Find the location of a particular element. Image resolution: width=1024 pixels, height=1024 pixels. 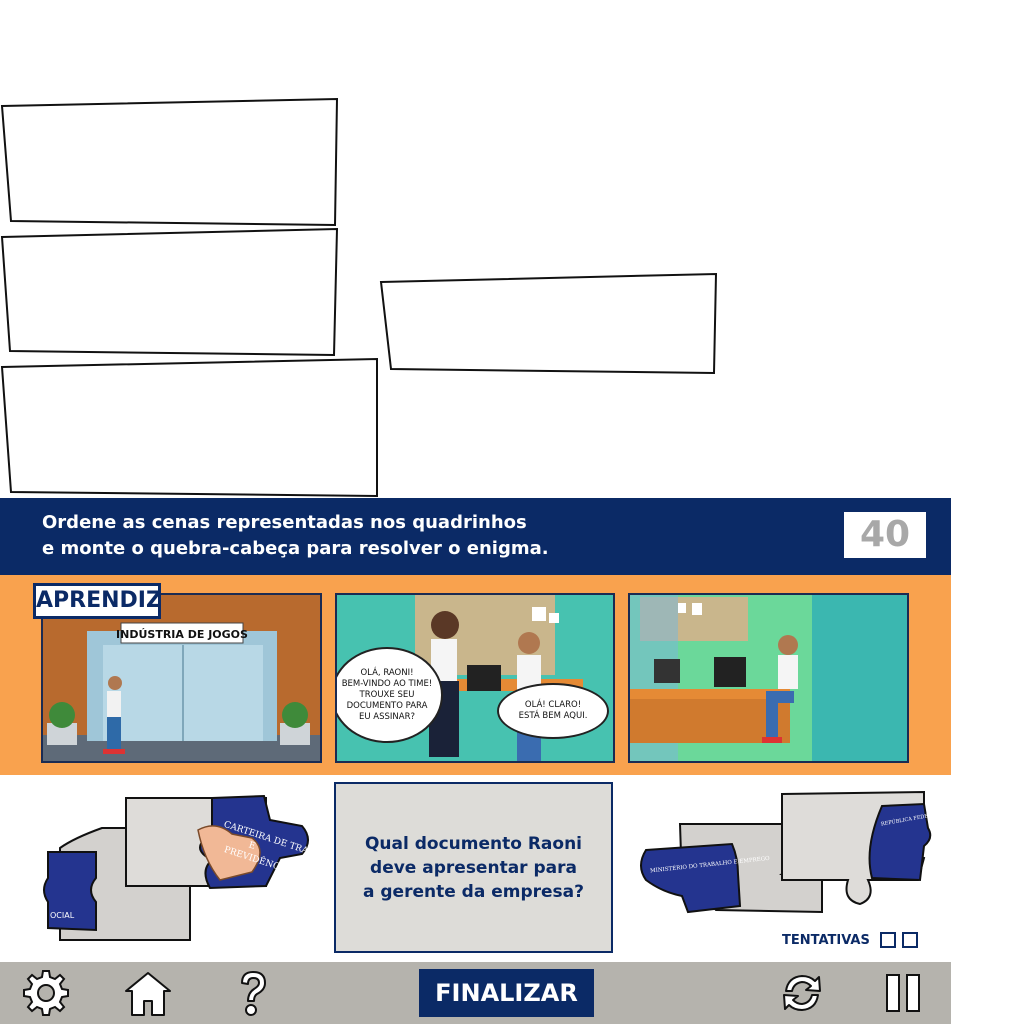

puzzle-piece-blue-left is located at coordinates (691, 878).